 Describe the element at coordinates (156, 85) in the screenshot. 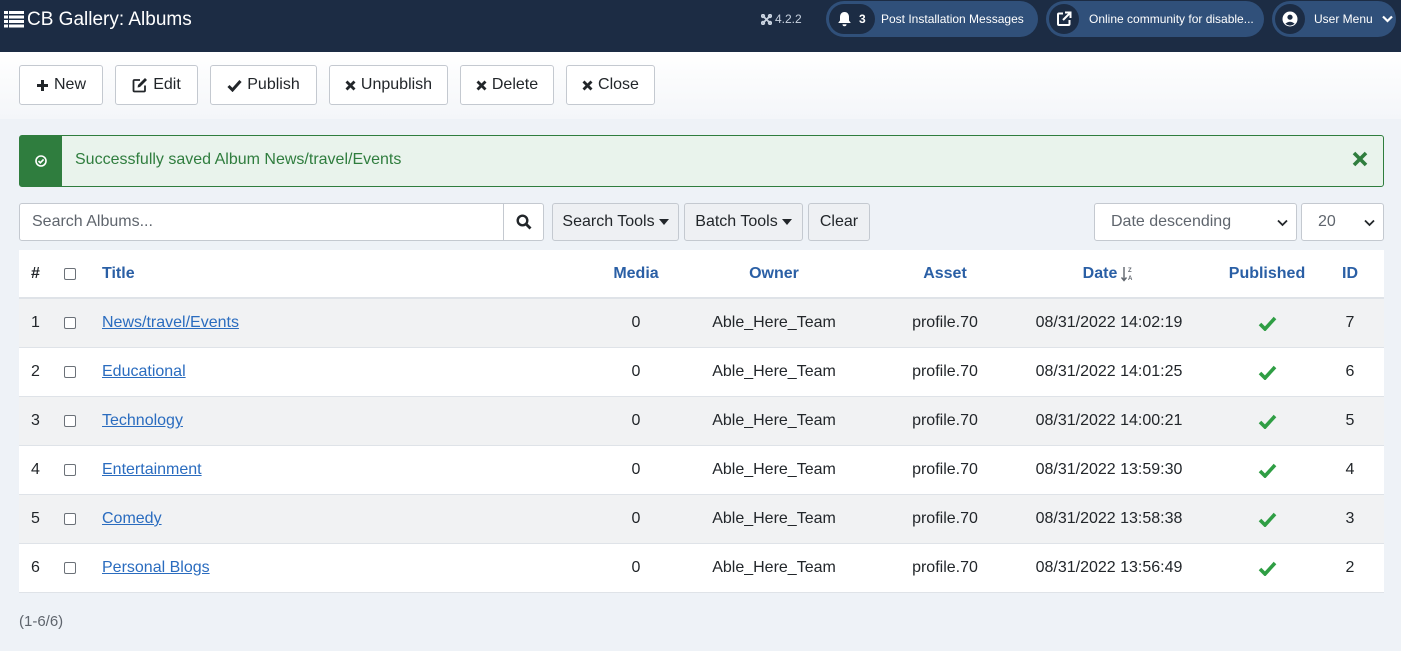

I see `edit-button: Edit` at that location.